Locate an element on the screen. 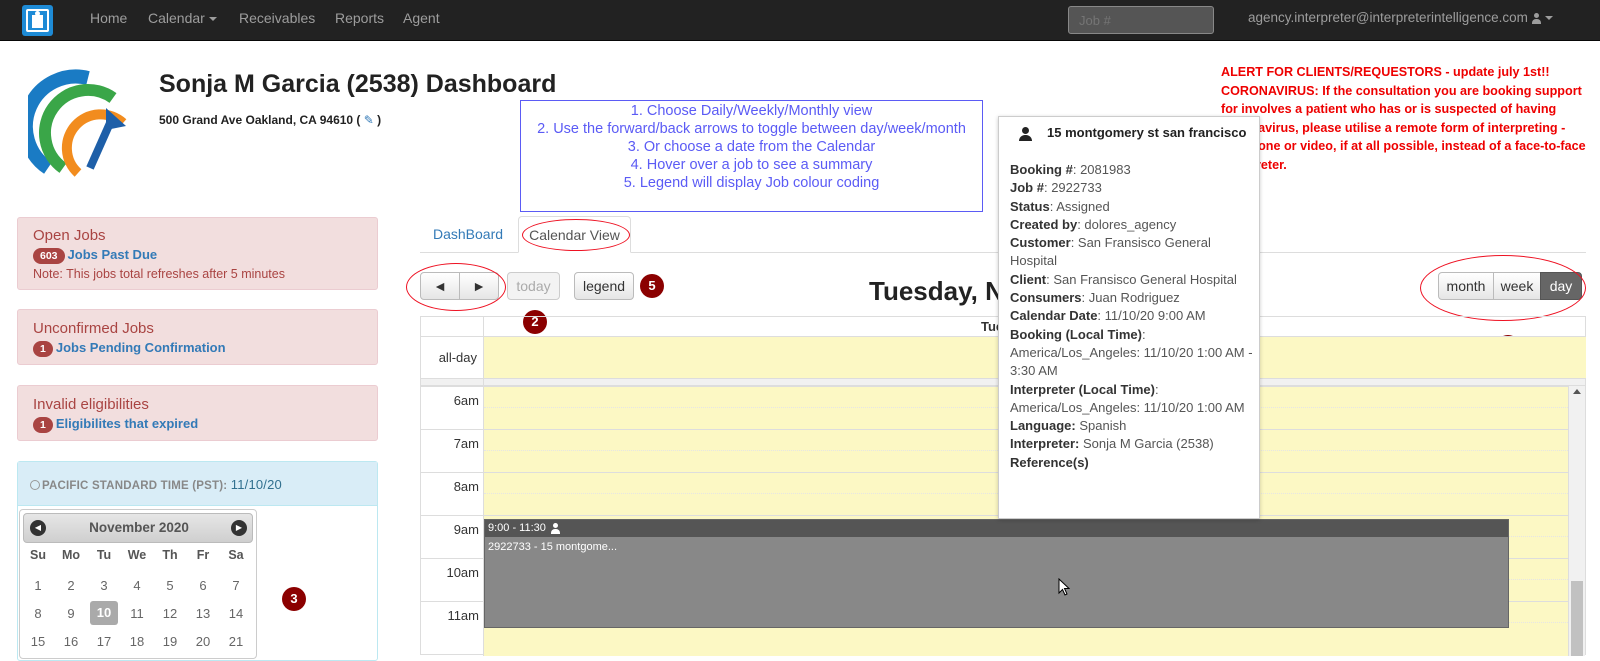 This screenshot has height=661, width=1600. weekday-header: Tu is located at coordinates (104, 555).